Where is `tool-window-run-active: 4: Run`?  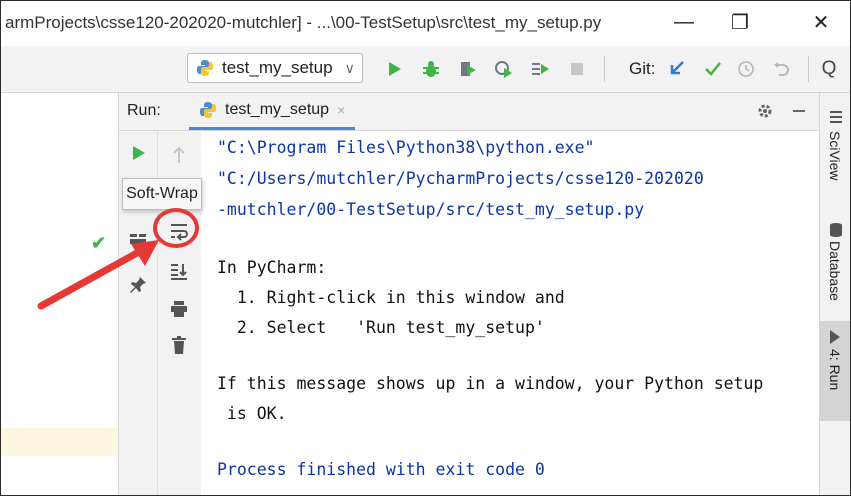 tool-window-run-active: 4: Run is located at coordinates (835, 371).